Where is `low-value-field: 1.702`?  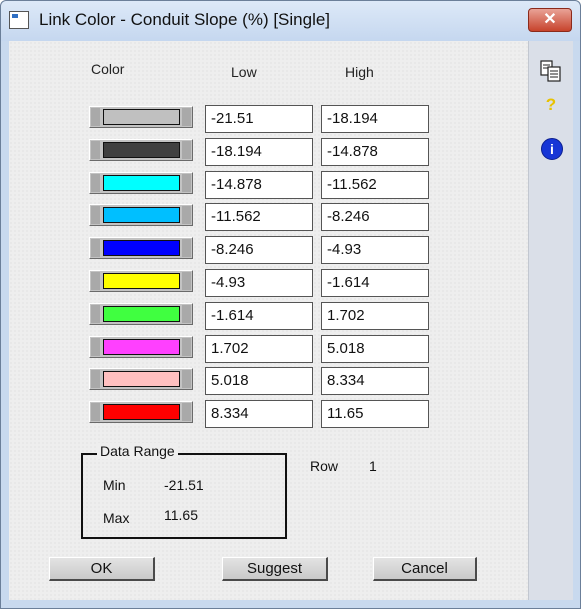 low-value-field: 1.702 is located at coordinates (259, 348).